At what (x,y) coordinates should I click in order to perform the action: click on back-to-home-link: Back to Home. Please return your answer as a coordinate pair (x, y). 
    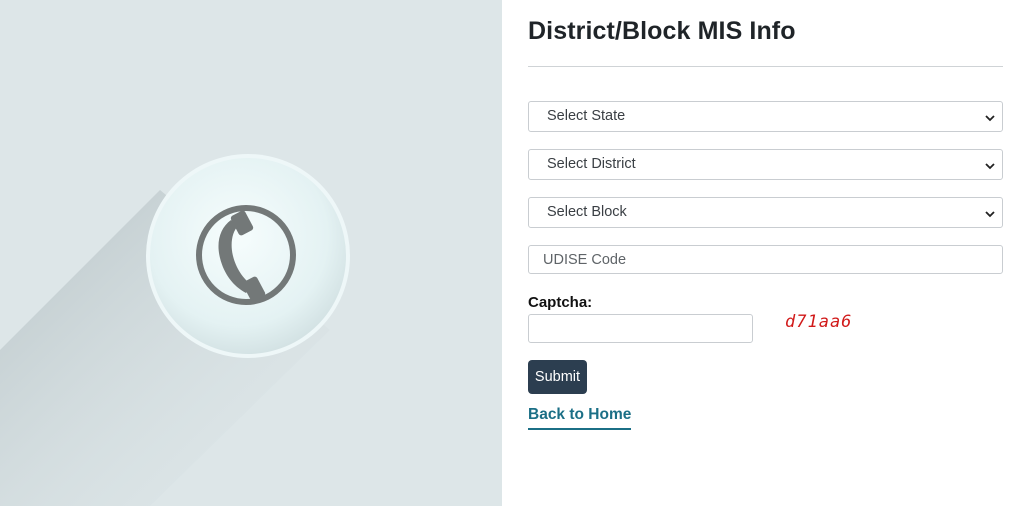
    Looking at the image, I should click on (580, 418).